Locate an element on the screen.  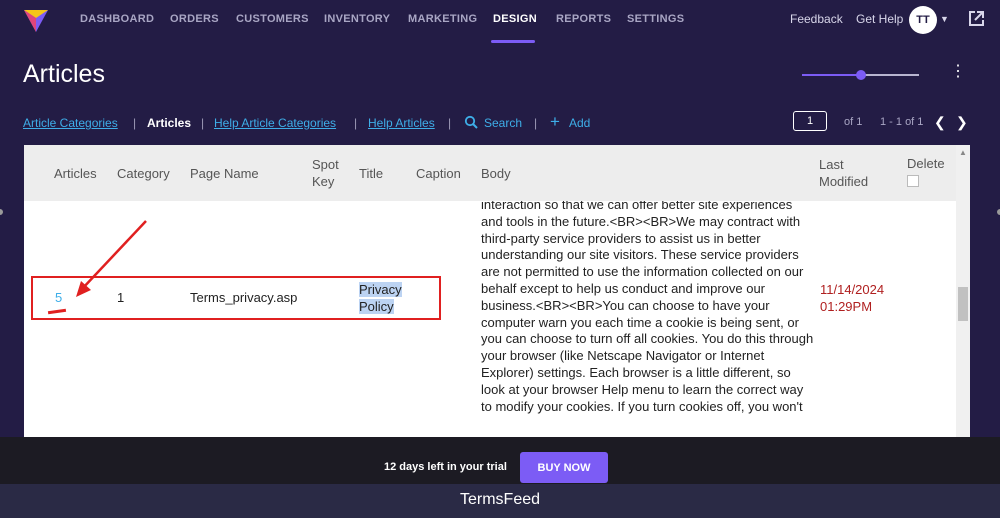
nav-orders: ORDERS is located at coordinates (194, 19).